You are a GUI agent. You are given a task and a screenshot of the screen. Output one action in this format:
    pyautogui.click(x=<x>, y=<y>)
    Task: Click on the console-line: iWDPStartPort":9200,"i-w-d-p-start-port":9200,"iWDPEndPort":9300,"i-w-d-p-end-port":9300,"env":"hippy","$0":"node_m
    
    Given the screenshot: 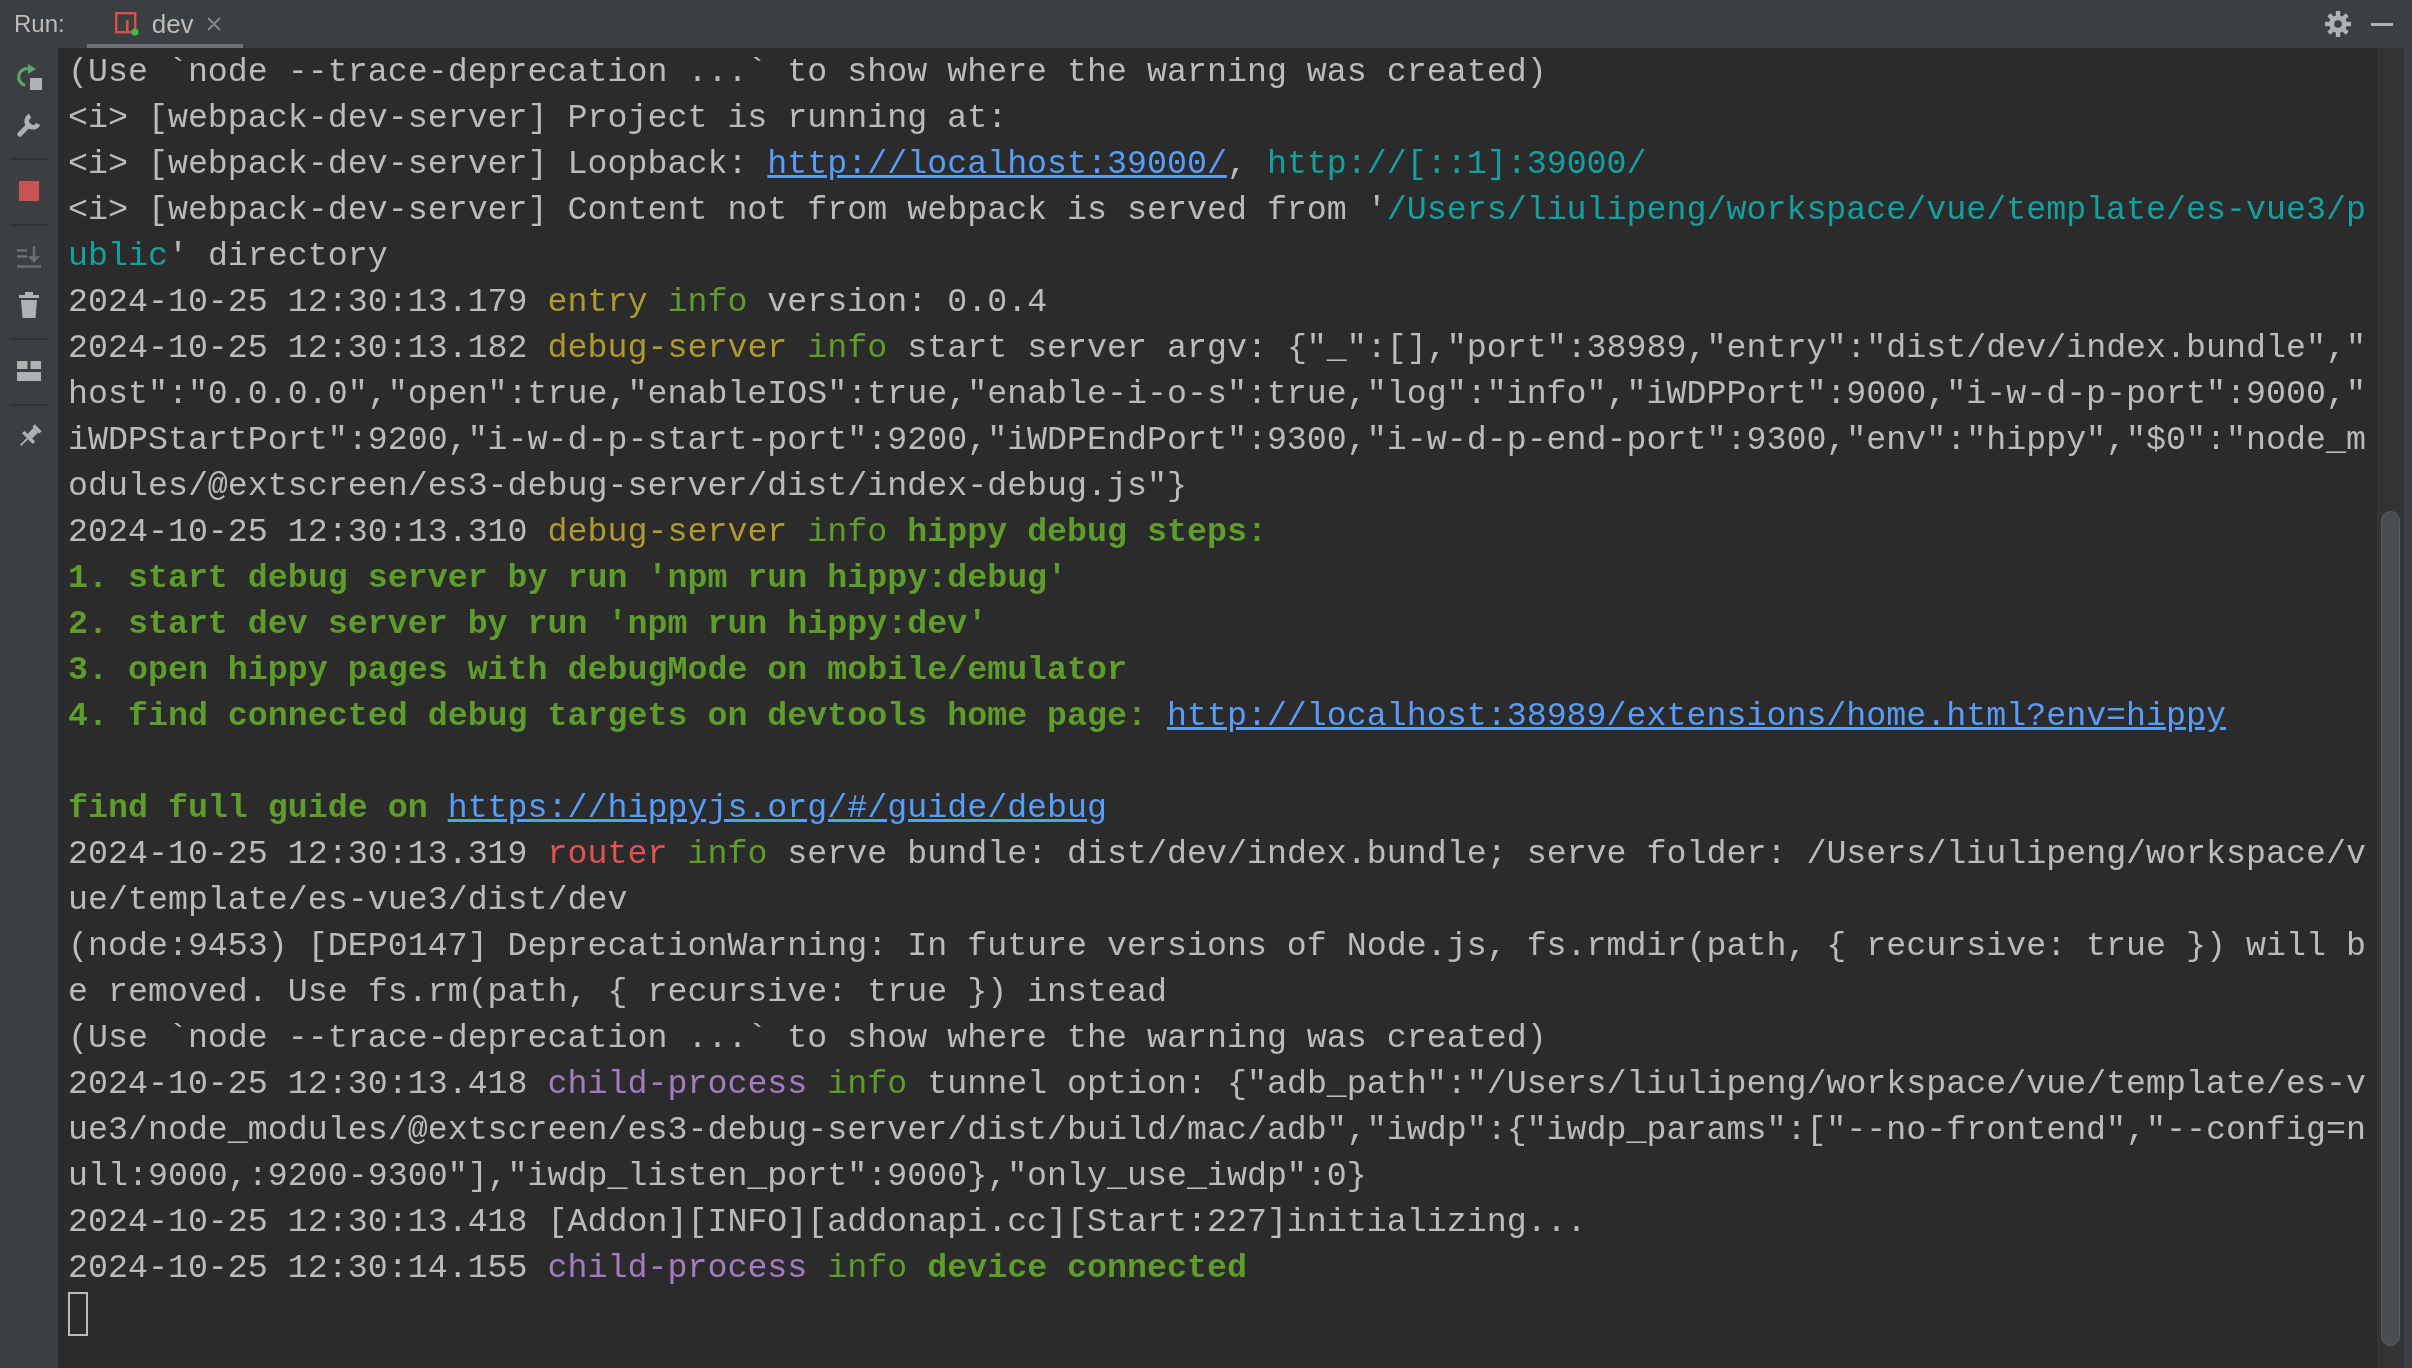 What is the action you would take?
    pyautogui.click(x=1217, y=440)
    